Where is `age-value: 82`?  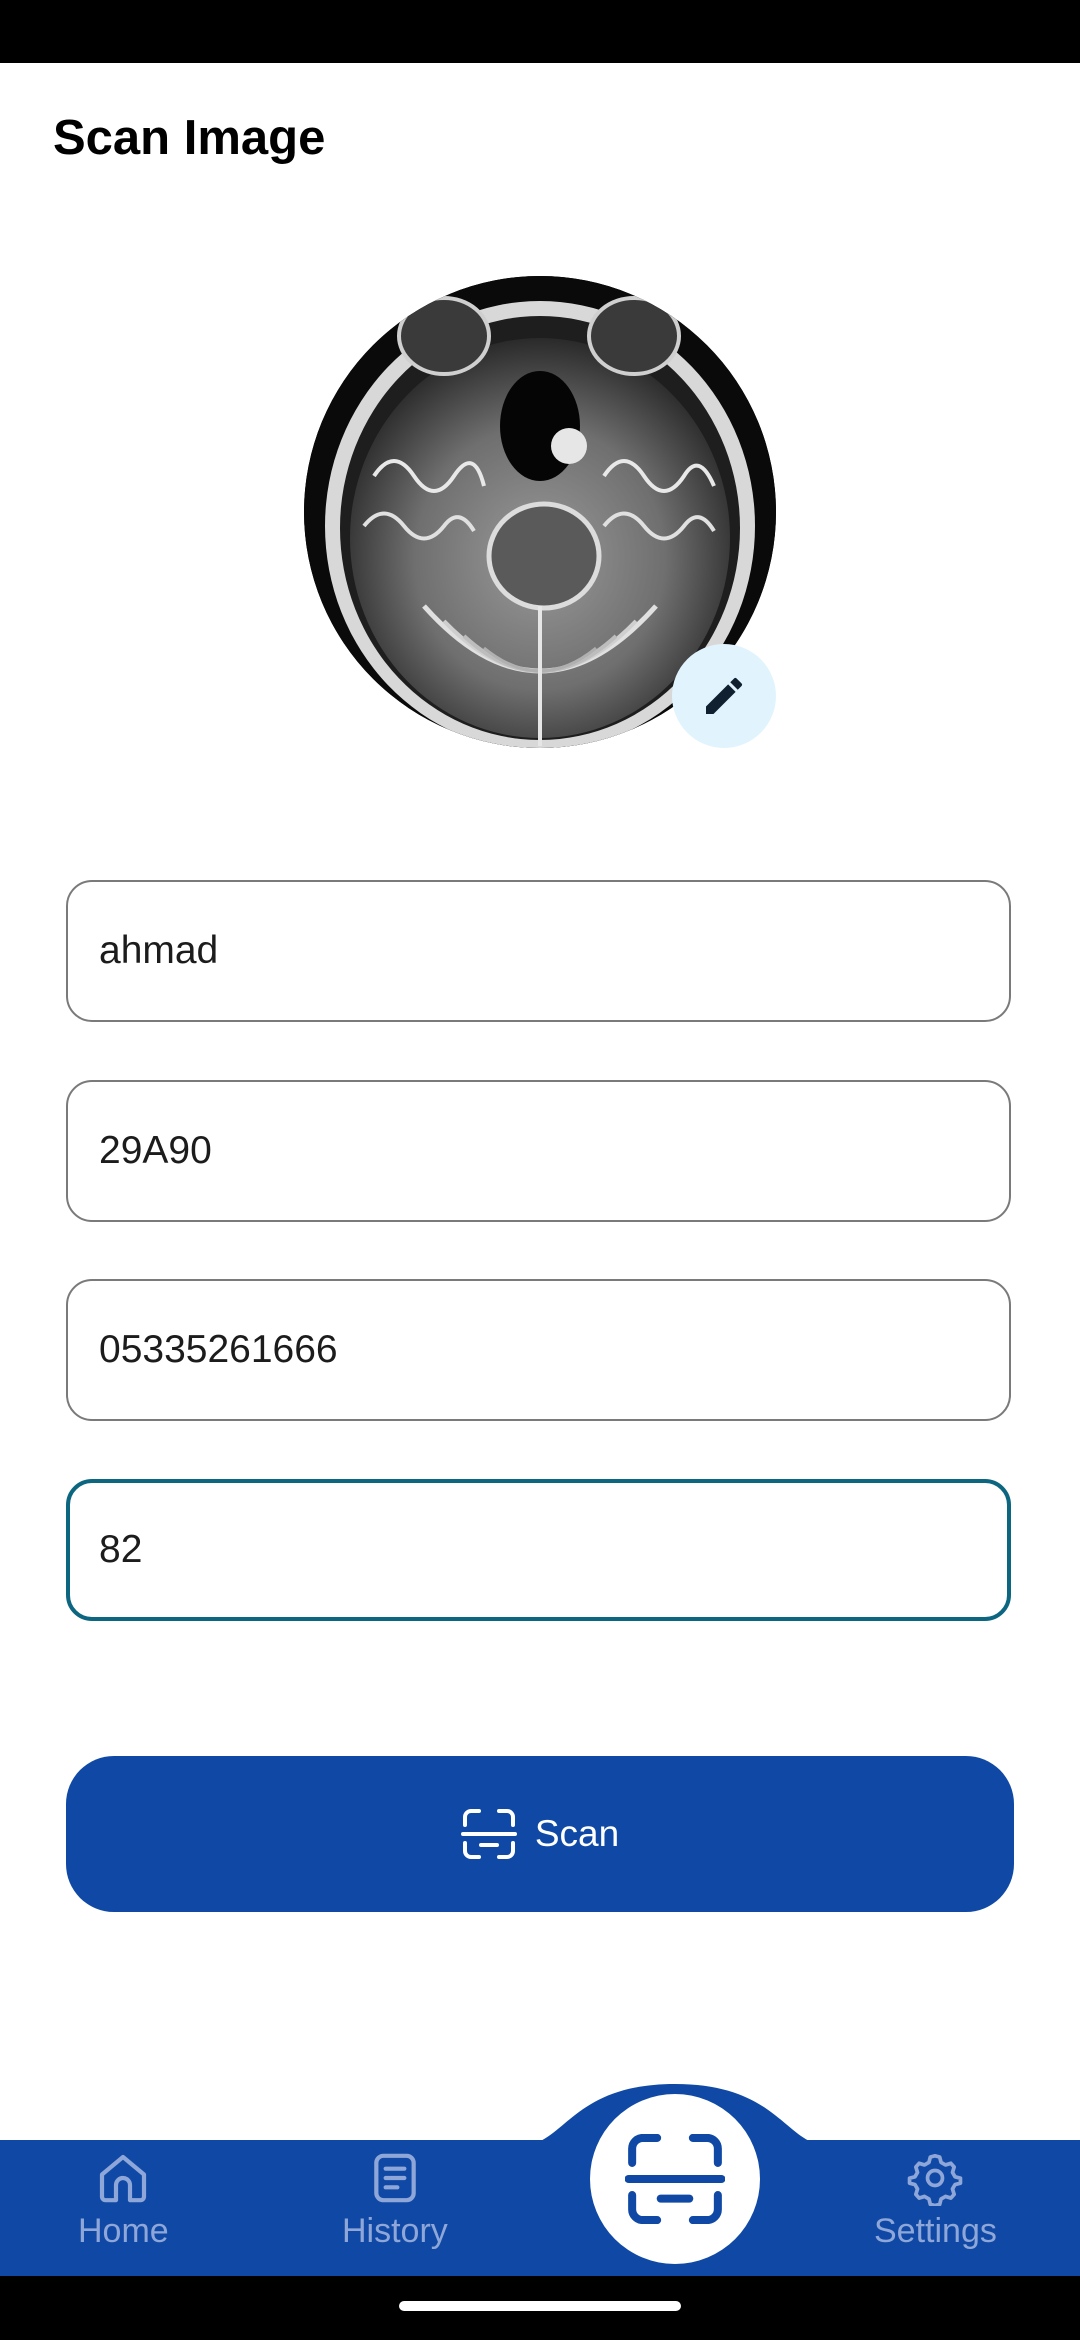
age-value: 82 is located at coordinates (121, 1549).